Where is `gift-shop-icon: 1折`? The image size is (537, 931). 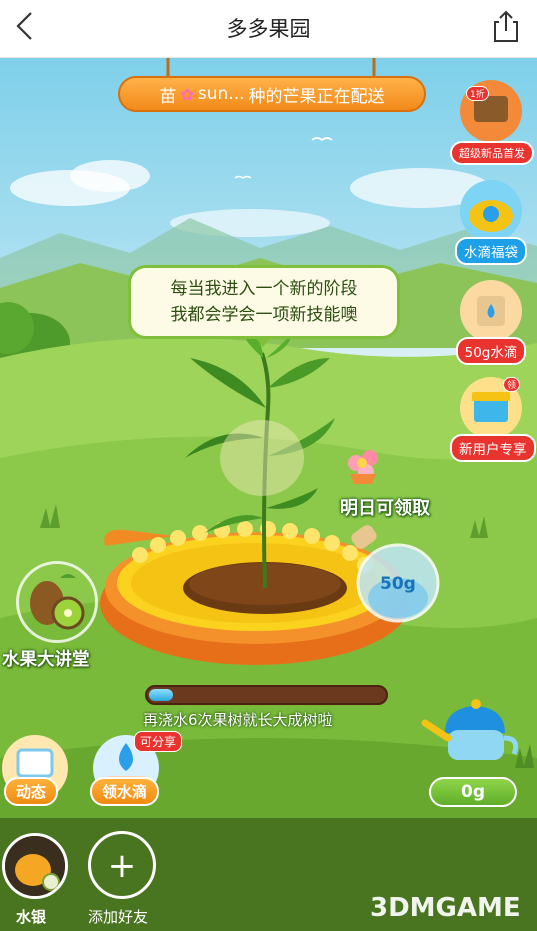 gift-shop-icon: 1折 is located at coordinates (491, 111).